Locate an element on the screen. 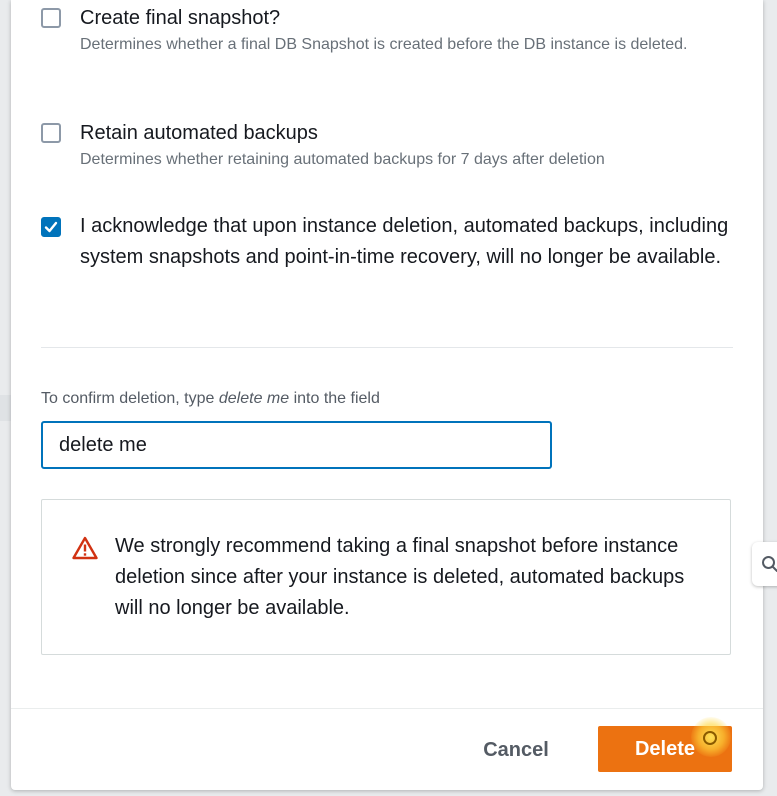 This screenshot has width=777, height=796. confirm-label-prefix: To confirm deletion, type is located at coordinates (130, 398).